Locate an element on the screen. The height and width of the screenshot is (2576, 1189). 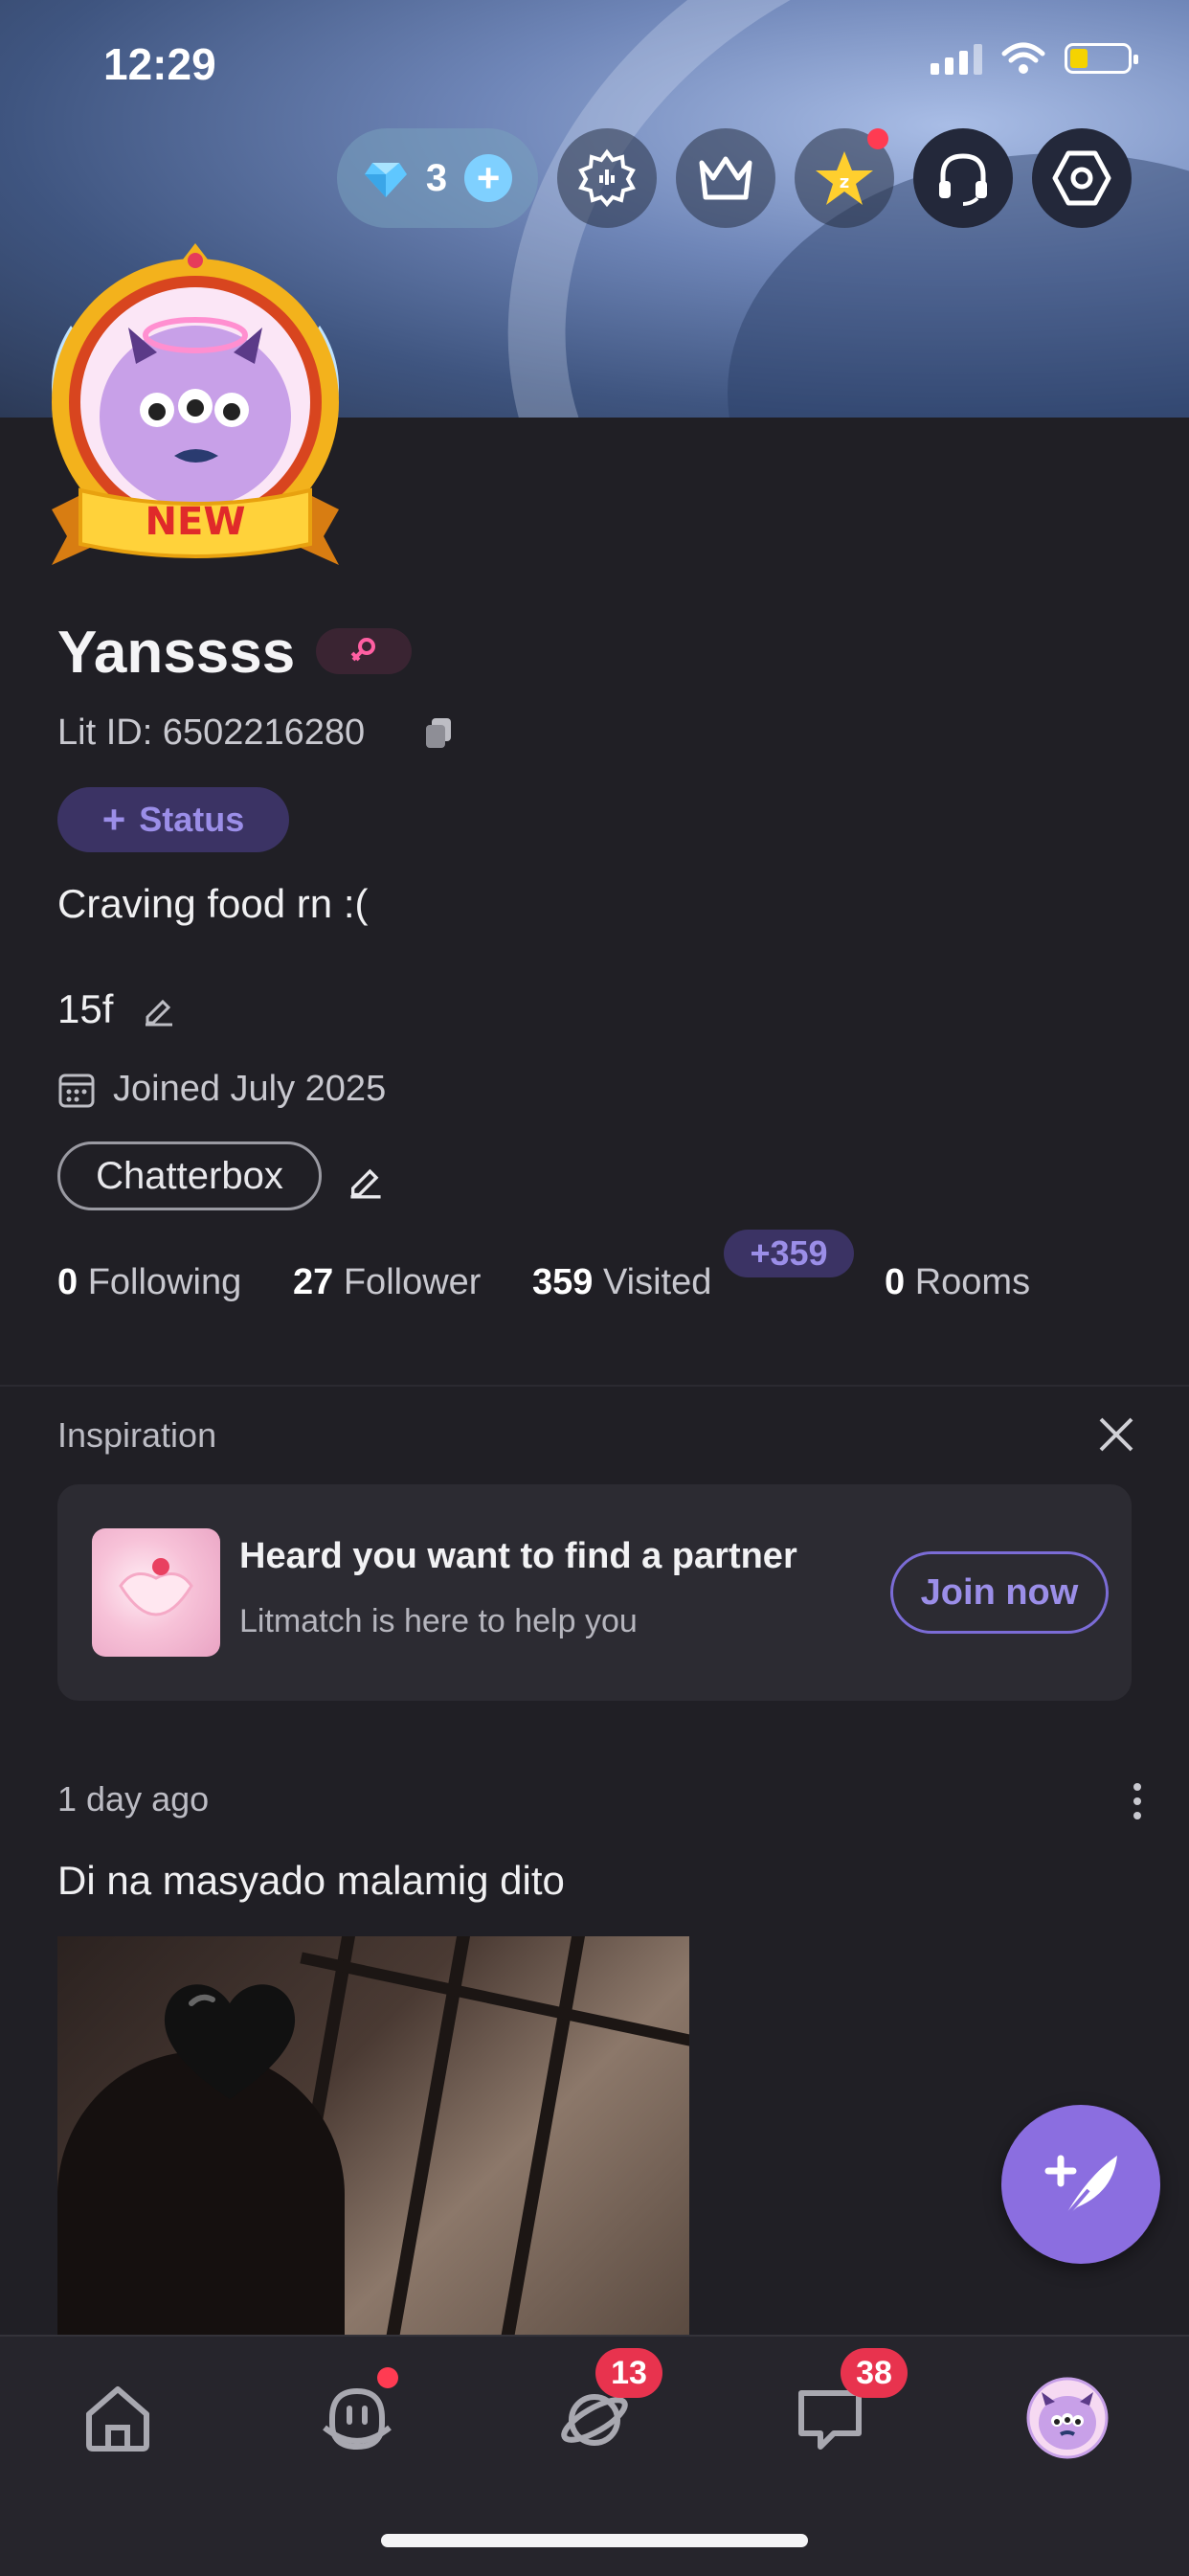
gear-icon is located at coordinates (1081, 178).